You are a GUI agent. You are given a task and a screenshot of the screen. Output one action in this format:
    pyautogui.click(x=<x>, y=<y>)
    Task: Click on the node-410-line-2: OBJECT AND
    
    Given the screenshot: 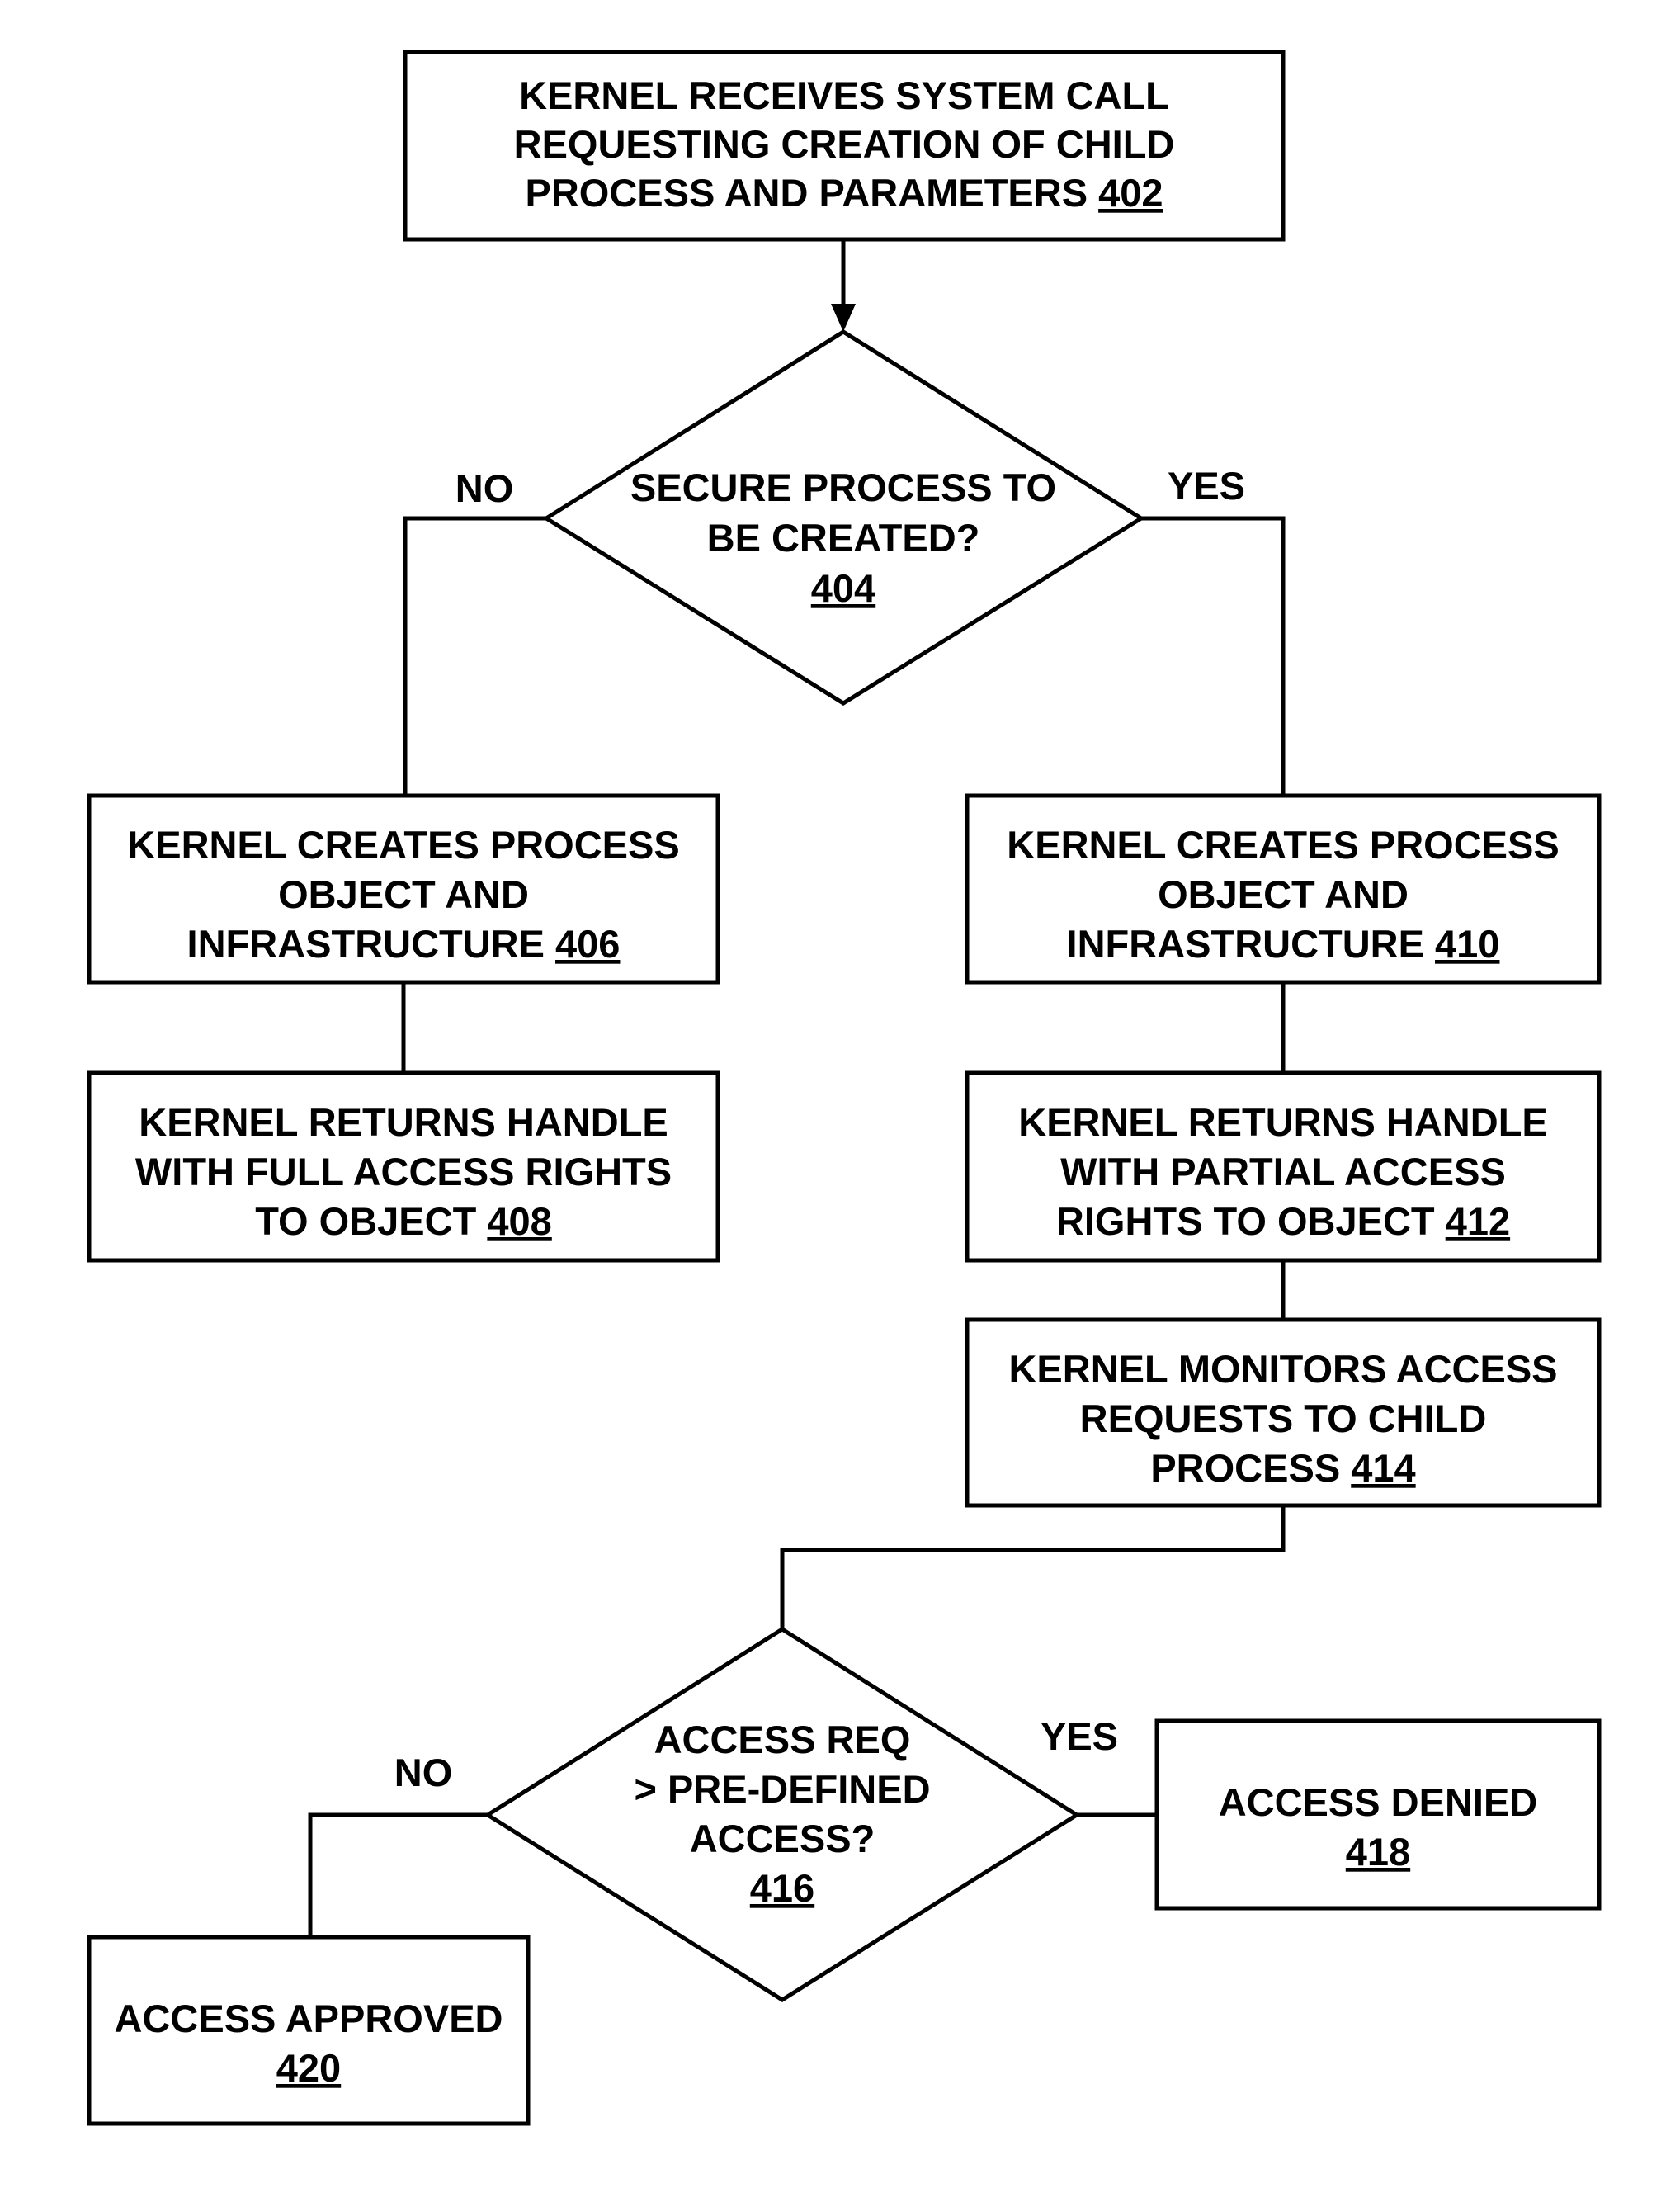 What is the action you would take?
    pyautogui.click(x=1283, y=894)
    